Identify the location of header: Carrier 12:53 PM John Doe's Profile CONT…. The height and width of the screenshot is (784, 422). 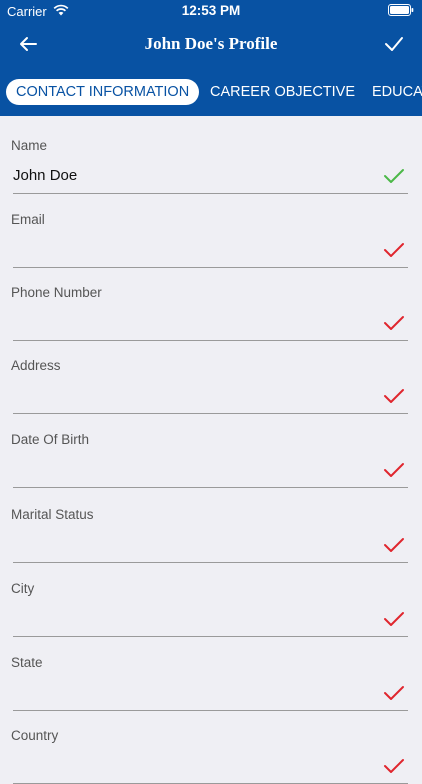
(211, 58).